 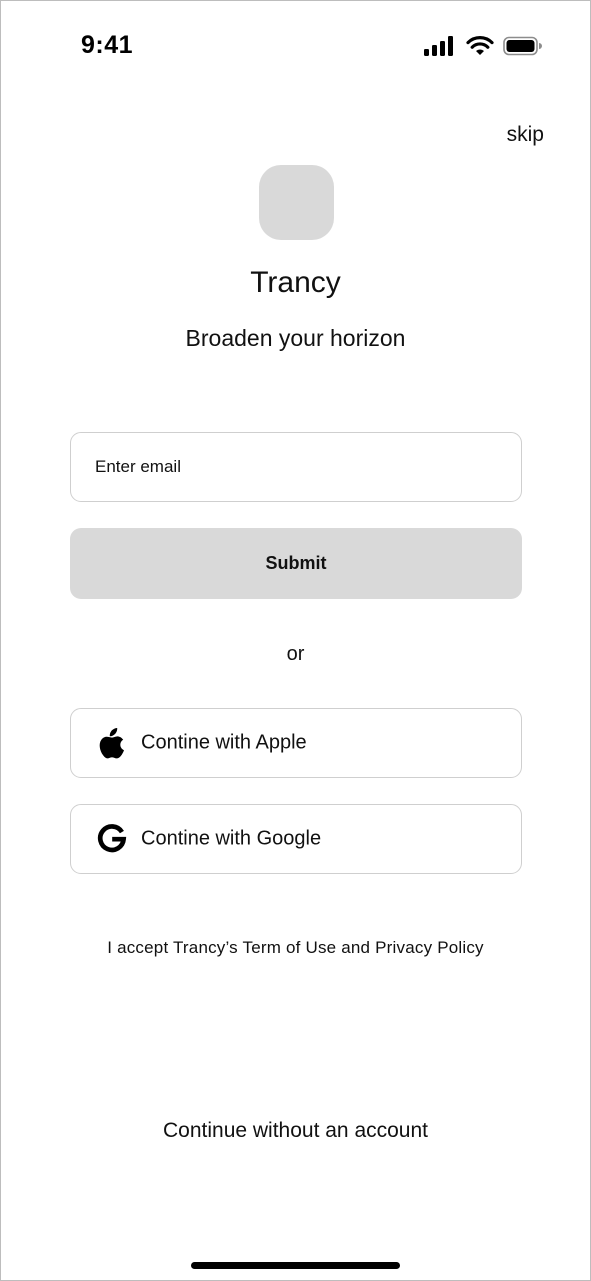 I want to click on continue-without-account-link: Continue without an account, so click(x=295, y=1130).